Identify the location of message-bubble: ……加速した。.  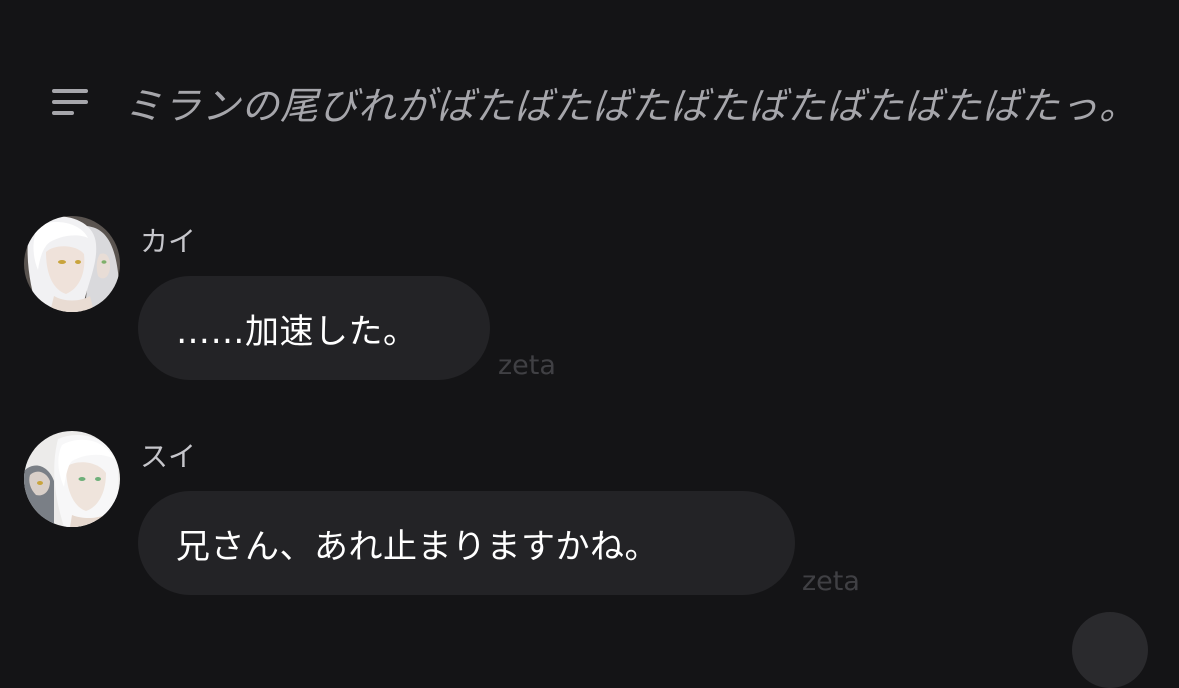
(314, 328).